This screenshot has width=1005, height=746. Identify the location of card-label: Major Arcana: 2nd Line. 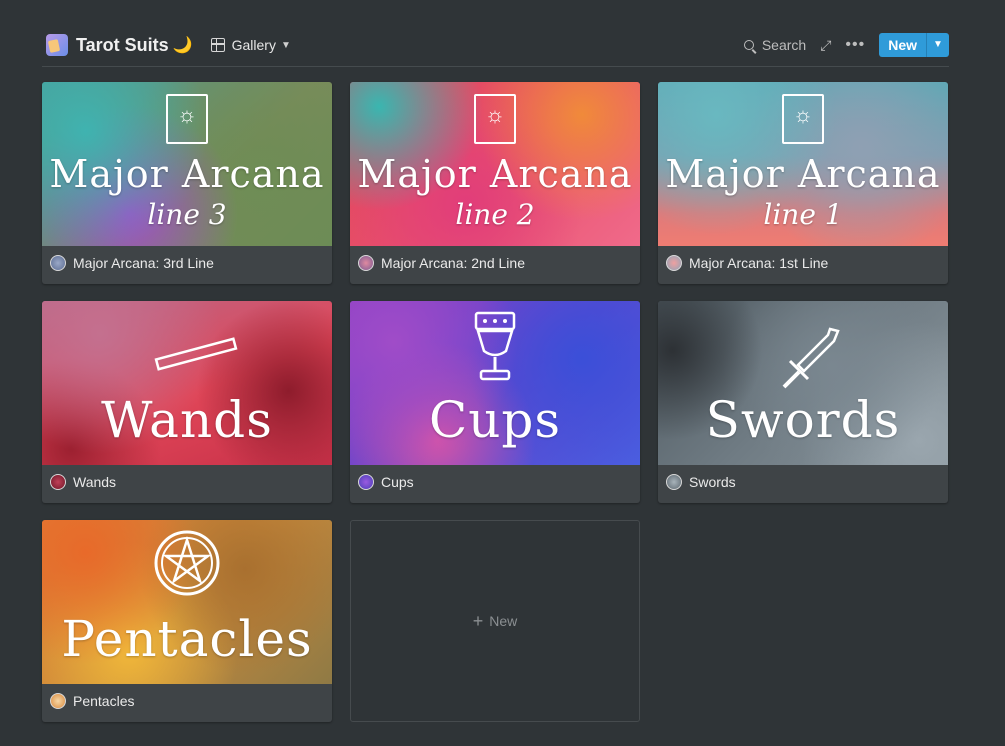
(441, 263).